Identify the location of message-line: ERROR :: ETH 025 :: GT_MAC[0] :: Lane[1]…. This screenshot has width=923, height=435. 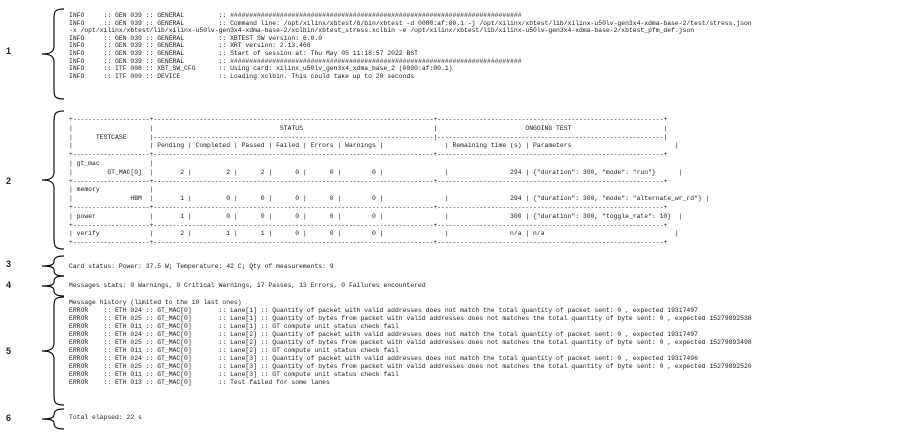
(410, 318).